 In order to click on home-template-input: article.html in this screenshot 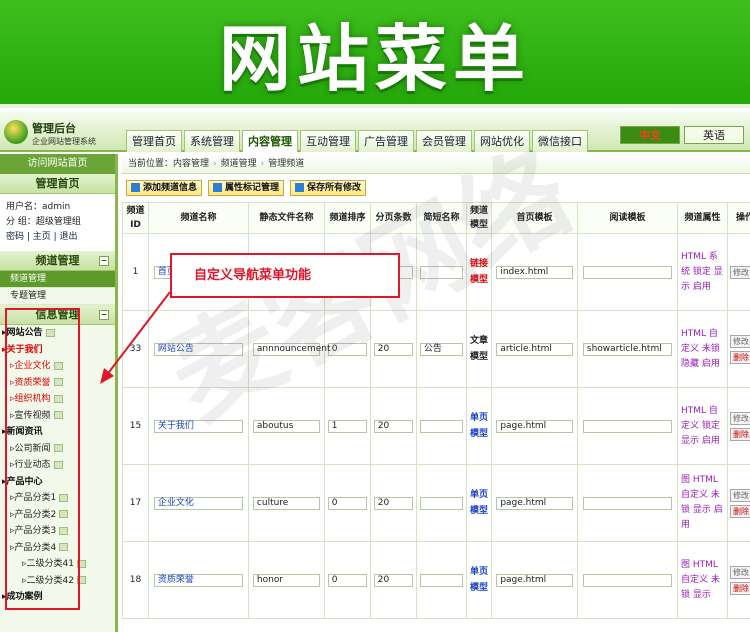, I will do `click(534, 349)`.